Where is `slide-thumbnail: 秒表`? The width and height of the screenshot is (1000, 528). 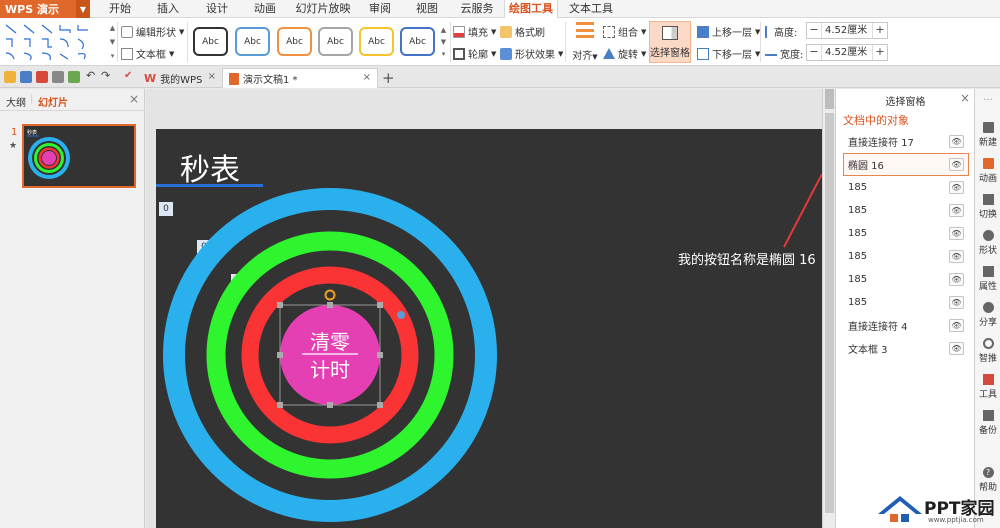
slide-thumbnail: 秒表 is located at coordinates (79, 156).